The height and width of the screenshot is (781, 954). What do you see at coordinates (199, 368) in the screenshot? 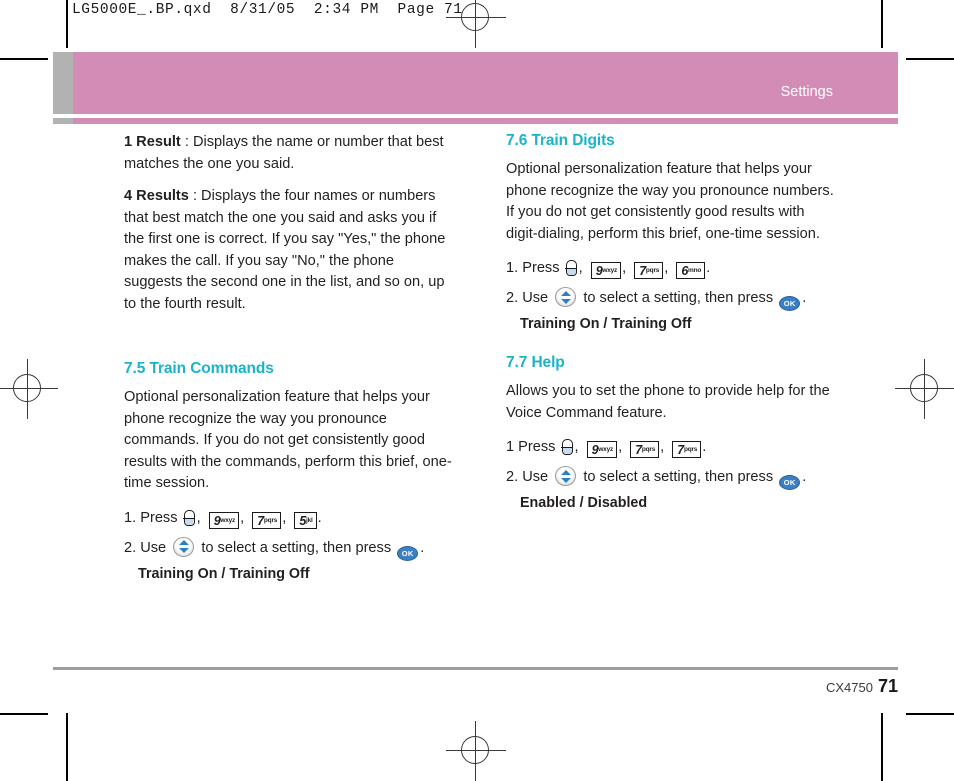
I see `section-heading-train-commands: 7.5 Train Commands` at bounding box center [199, 368].